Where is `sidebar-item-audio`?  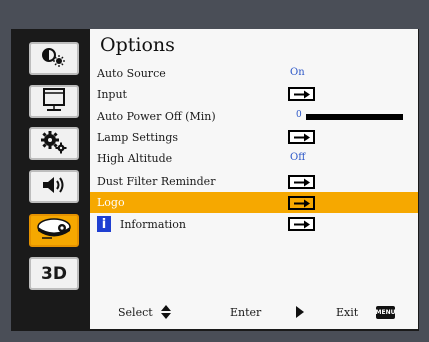 sidebar-item-audio is located at coordinates (54, 186).